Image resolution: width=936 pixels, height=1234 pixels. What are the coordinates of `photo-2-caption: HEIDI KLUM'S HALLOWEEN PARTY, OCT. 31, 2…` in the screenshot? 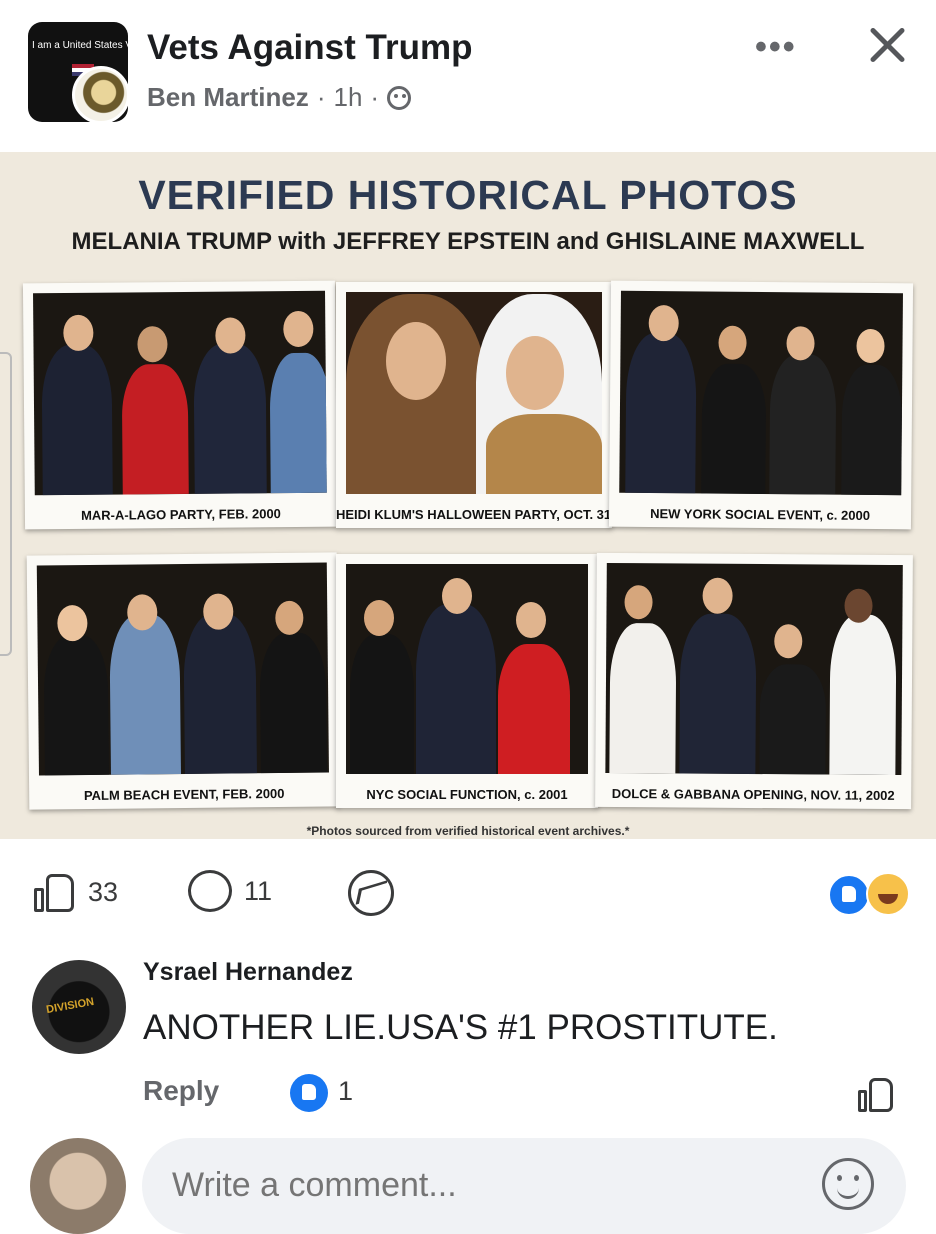 It's located at (492, 514).